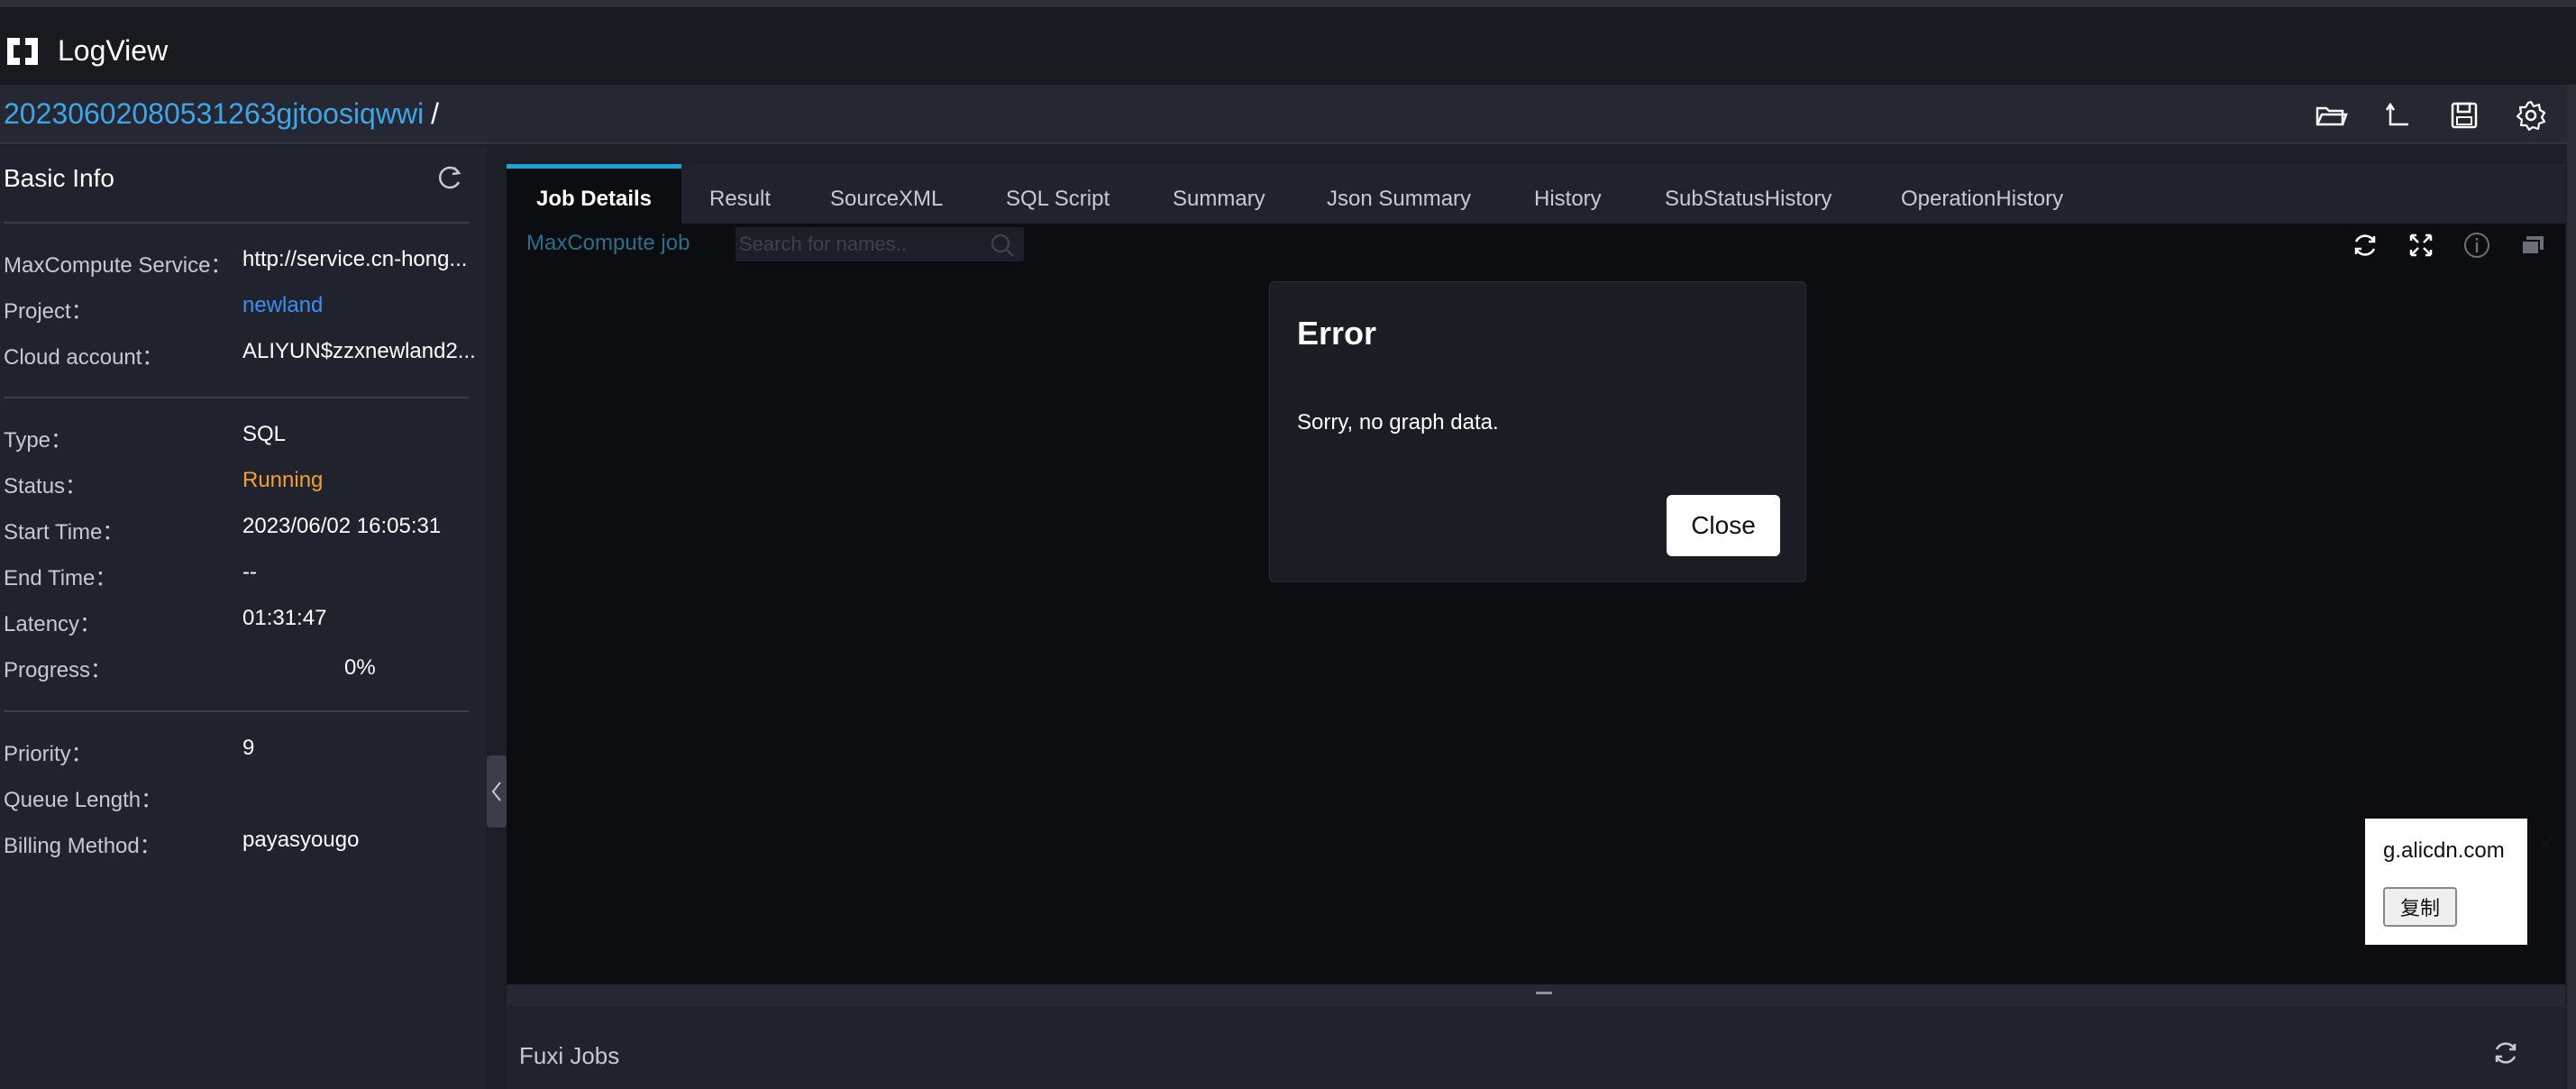 This screenshot has width=2576, height=1089. What do you see at coordinates (1723, 525) in the screenshot?
I see `close-button: Close` at bounding box center [1723, 525].